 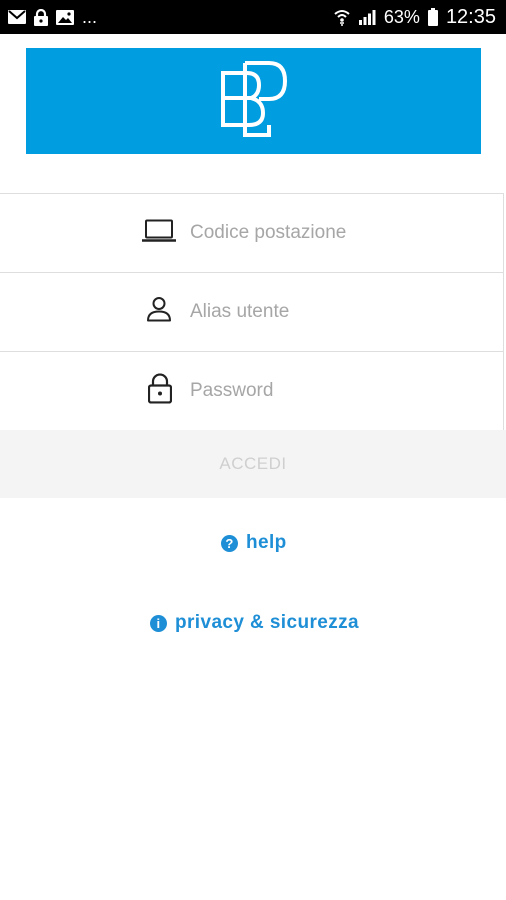 I want to click on status-bar-system: 63% 12:35, so click(x=415, y=17).